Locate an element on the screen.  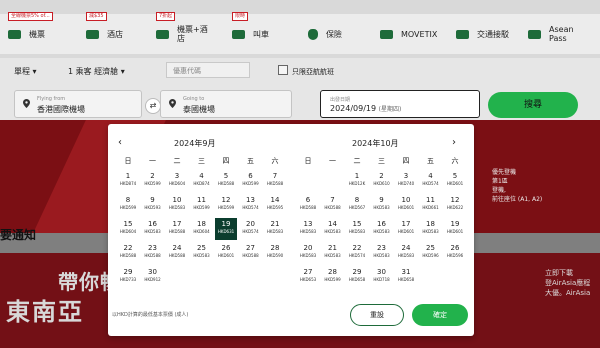
prev-month-icon: ‹ is located at coordinates (120, 142).